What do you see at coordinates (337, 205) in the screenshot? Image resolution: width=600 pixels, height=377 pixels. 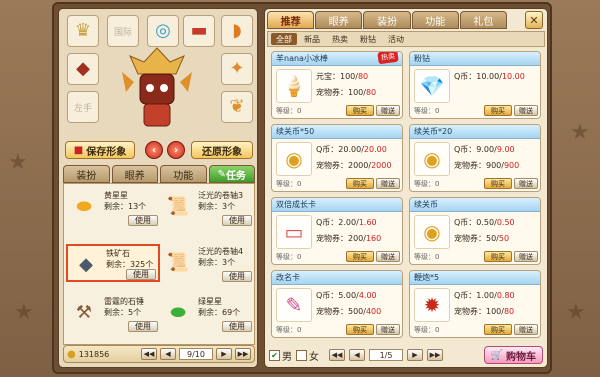 I see `product-title: 双倍成长卡` at bounding box center [337, 205].